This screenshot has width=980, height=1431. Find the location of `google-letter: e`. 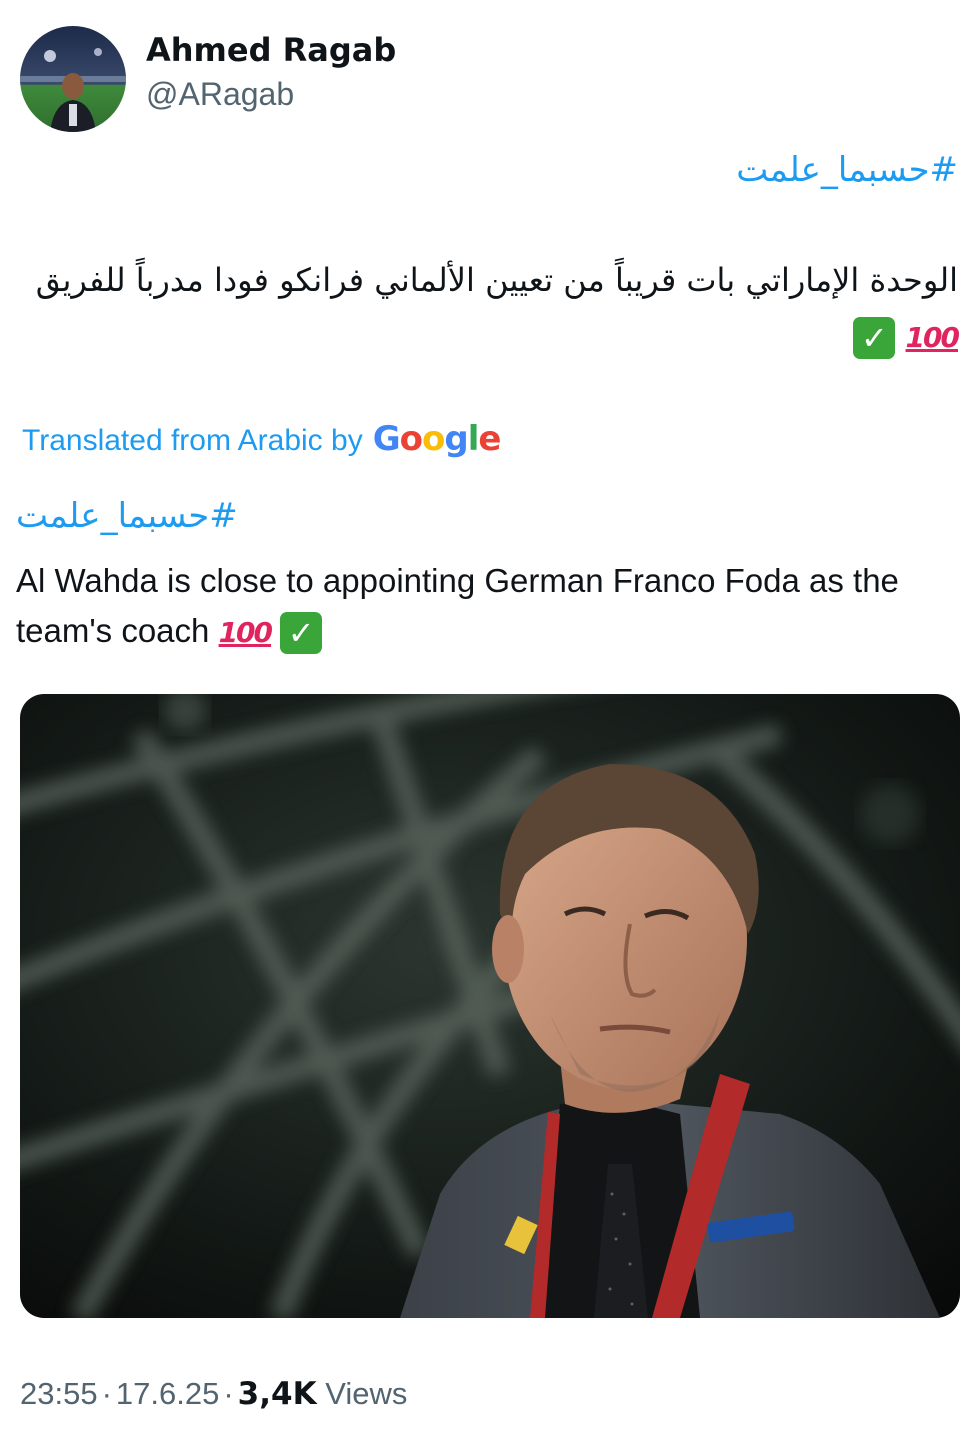

google-letter: e is located at coordinates (489, 439).